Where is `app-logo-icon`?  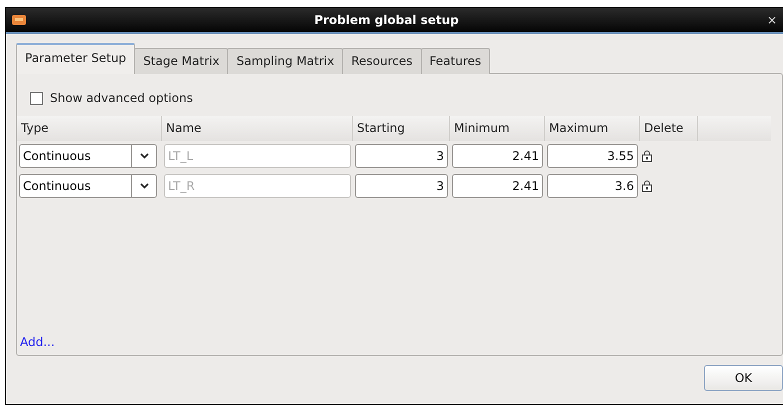
app-logo-icon is located at coordinates (19, 20).